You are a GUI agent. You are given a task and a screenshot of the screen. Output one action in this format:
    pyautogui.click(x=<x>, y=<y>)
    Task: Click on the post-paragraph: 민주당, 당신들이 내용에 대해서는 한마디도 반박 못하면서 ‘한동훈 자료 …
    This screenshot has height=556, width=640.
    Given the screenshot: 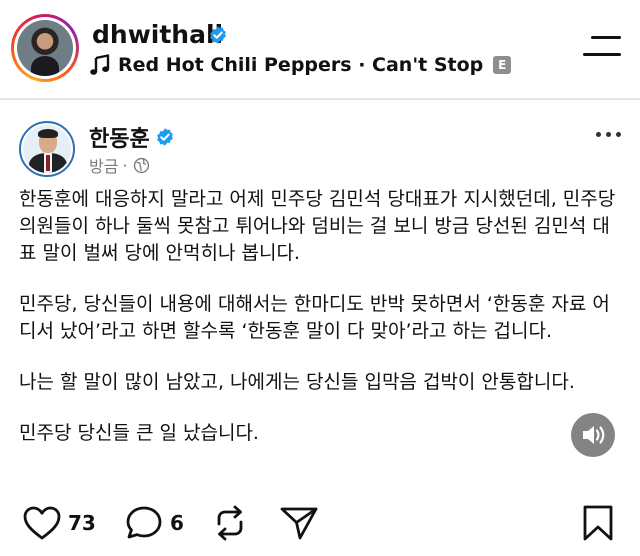 What is the action you would take?
    pyautogui.click(x=314, y=317)
    